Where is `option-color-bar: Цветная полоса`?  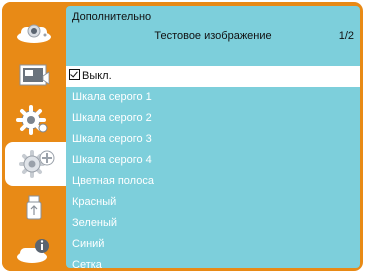
option-color-bar: Цветная полоса is located at coordinates (213, 181).